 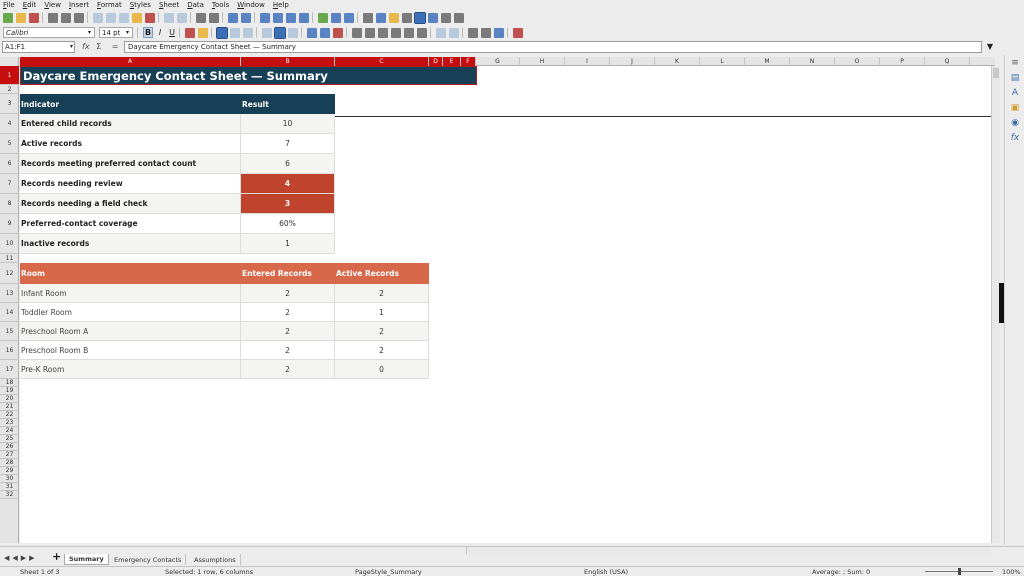 I want to click on row-icon, so click(x=233, y=17).